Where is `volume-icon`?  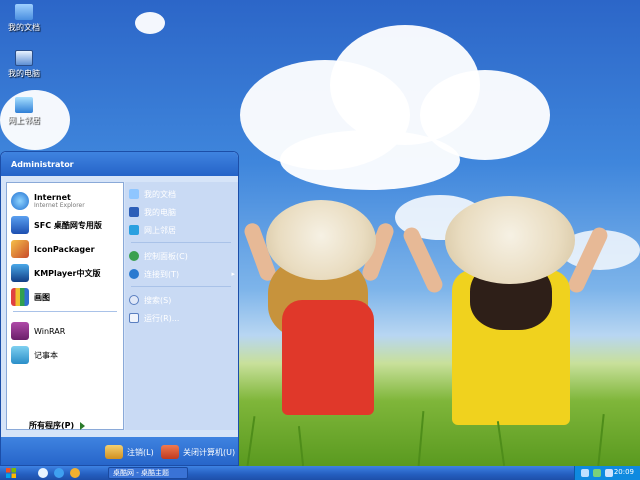
volume-icon is located at coordinates (609, 473).